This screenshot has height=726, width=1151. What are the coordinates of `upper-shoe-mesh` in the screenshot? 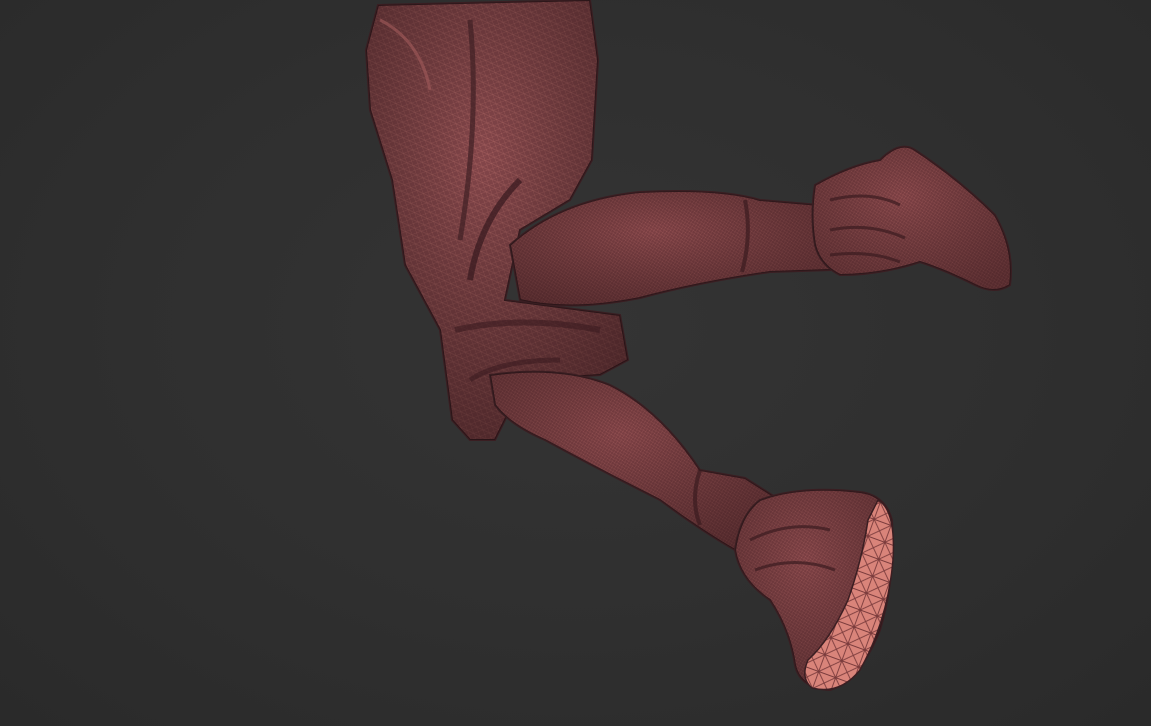 It's located at (911, 218).